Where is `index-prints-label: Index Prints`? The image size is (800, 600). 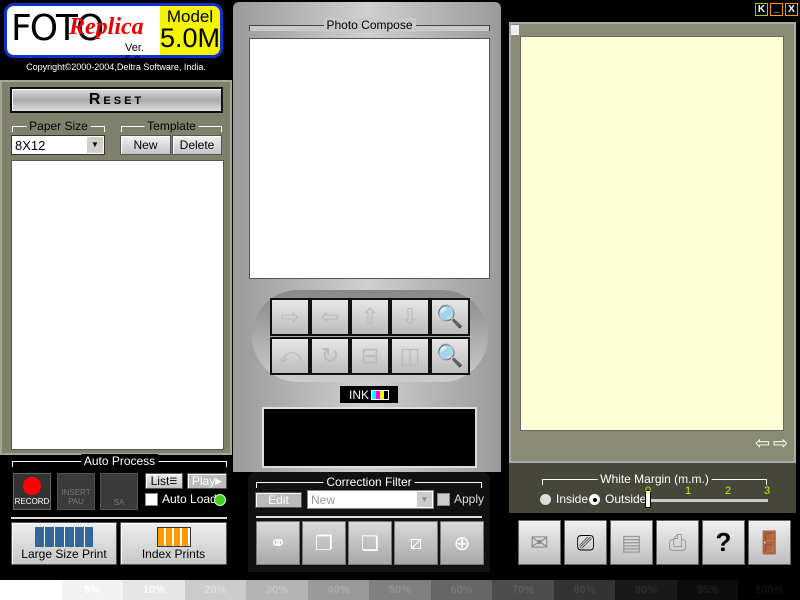 index-prints-label: Index Prints is located at coordinates (173, 553).